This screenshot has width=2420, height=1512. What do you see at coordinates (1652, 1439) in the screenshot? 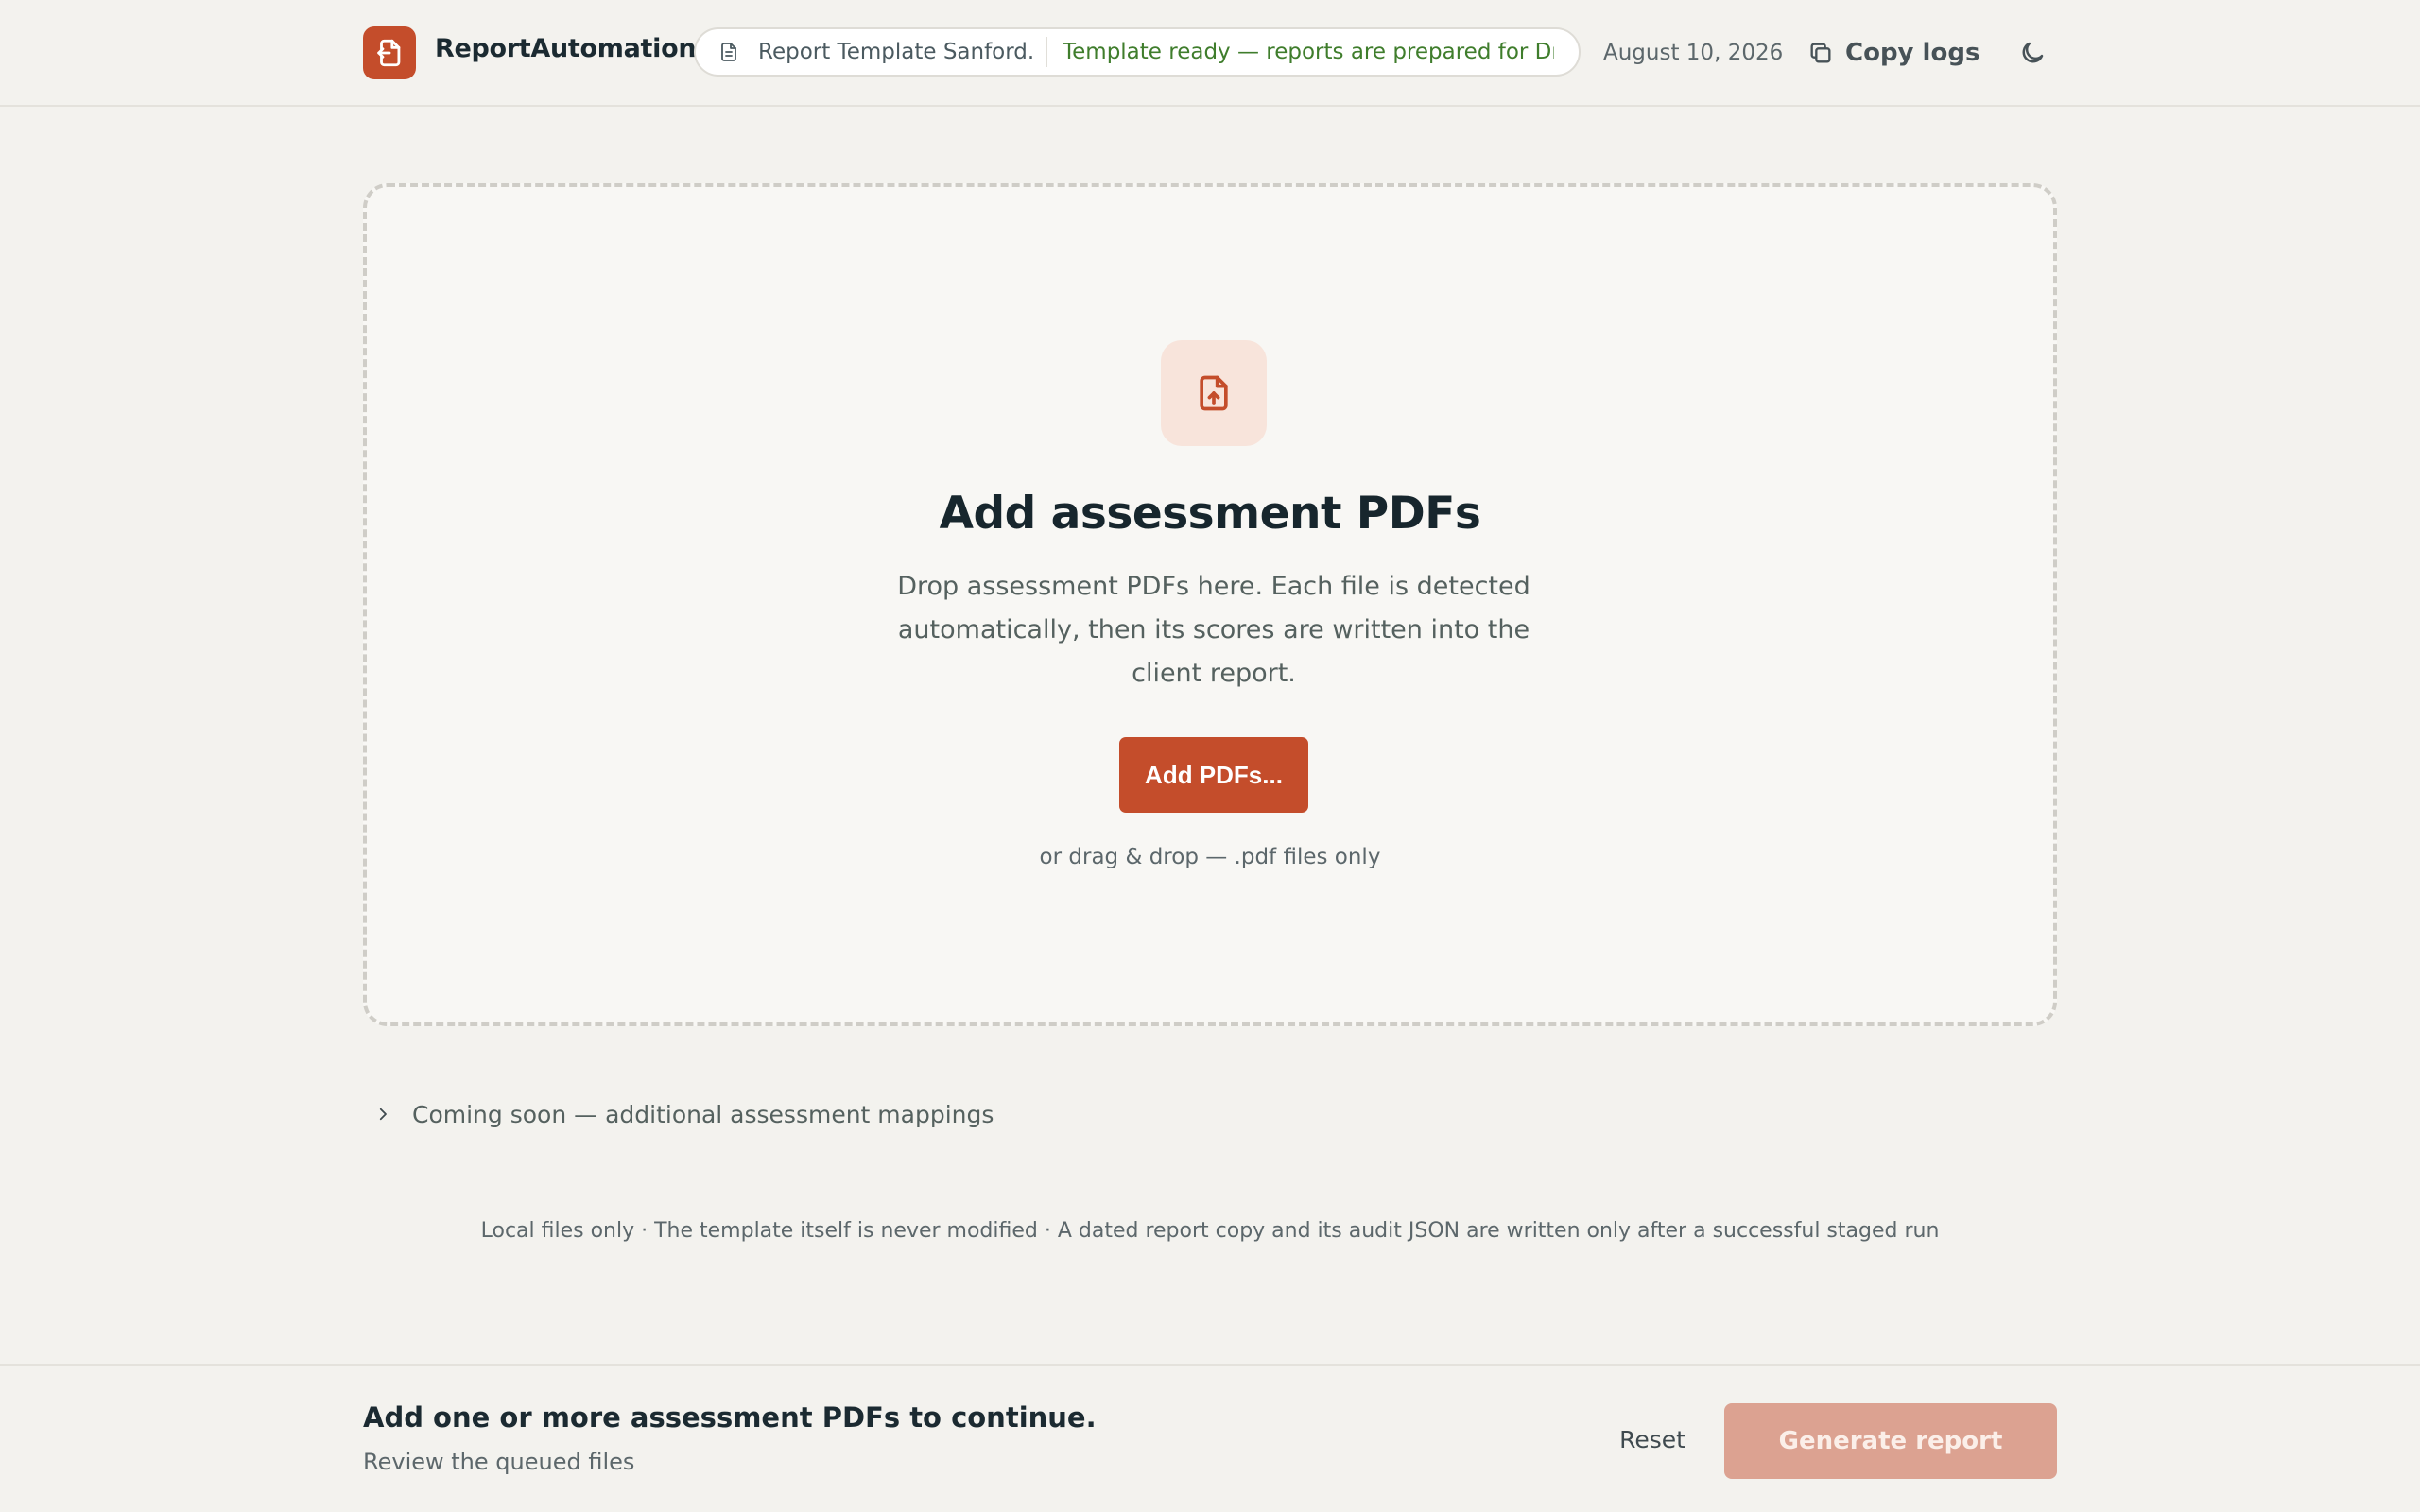
I see `reset-button: Reset` at bounding box center [1652, 1439].